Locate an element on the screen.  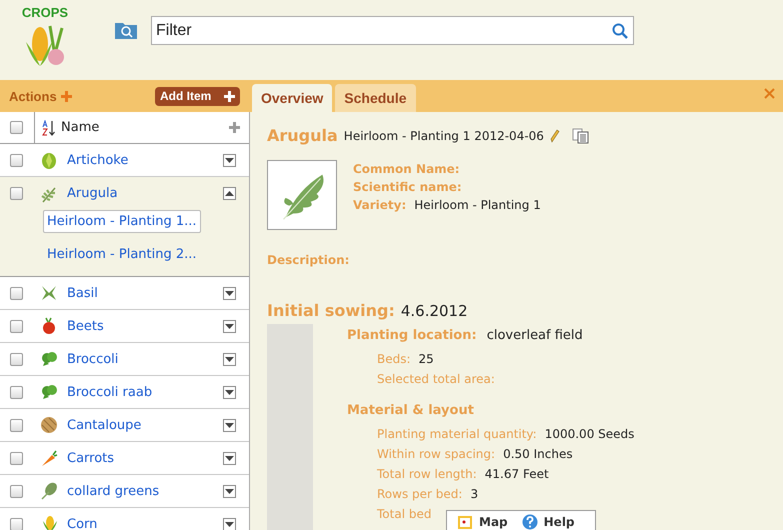
tab: Schedule is located at coordinates (375, 98).